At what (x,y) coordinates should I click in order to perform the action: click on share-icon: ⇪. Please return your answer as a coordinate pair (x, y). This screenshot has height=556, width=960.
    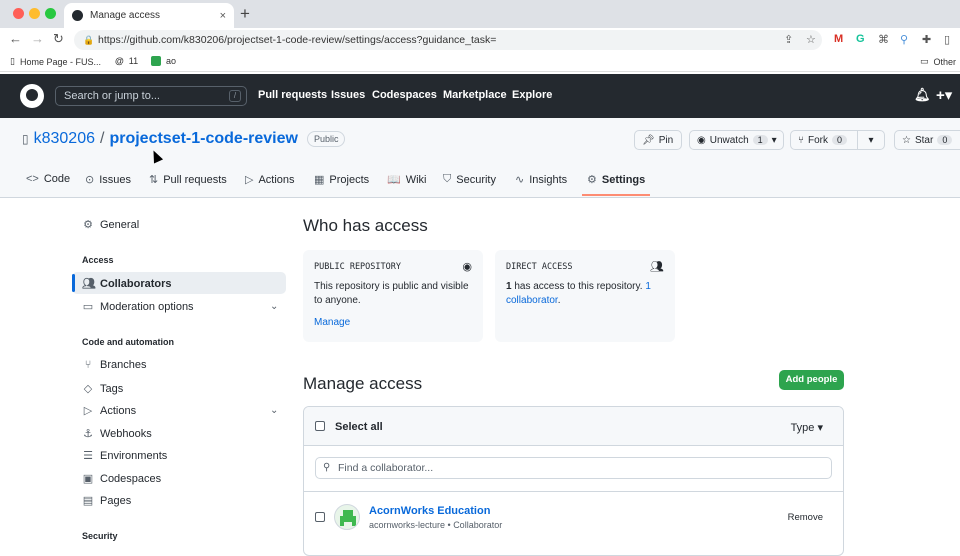
    Looking at the image, I should click on (788, 39).